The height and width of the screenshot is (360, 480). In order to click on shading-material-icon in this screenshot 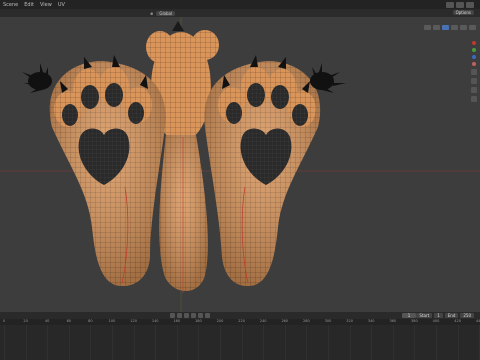, I will do `click(463, 27)`.